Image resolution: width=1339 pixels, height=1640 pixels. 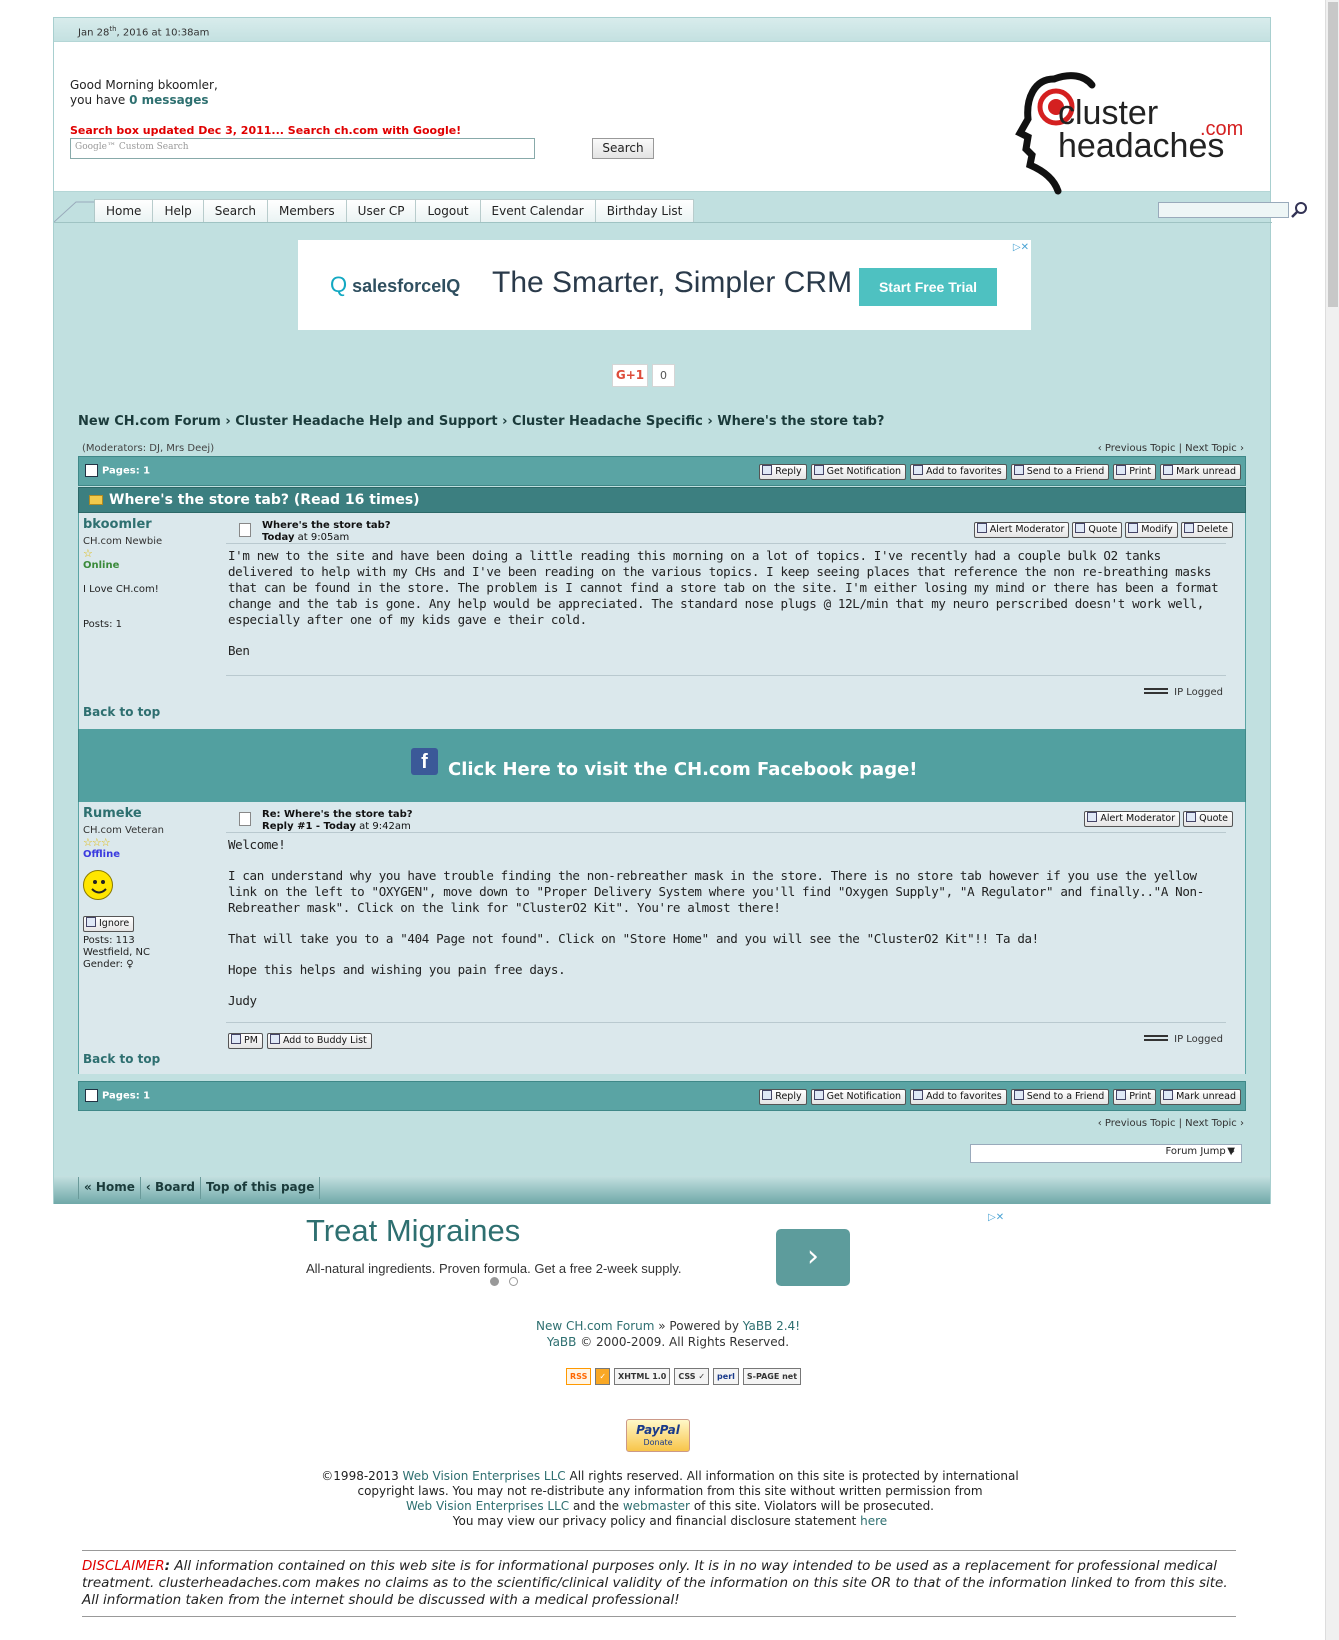 What do you see at coordinates (245, 530) in the screenshot?
I see `message-icon` at bounding box center [245, 530].